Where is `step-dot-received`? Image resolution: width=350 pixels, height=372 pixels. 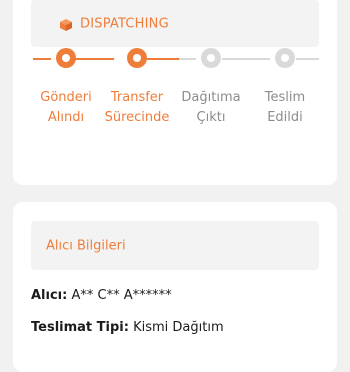 step-dot-received is located at coordinates (66, 58).